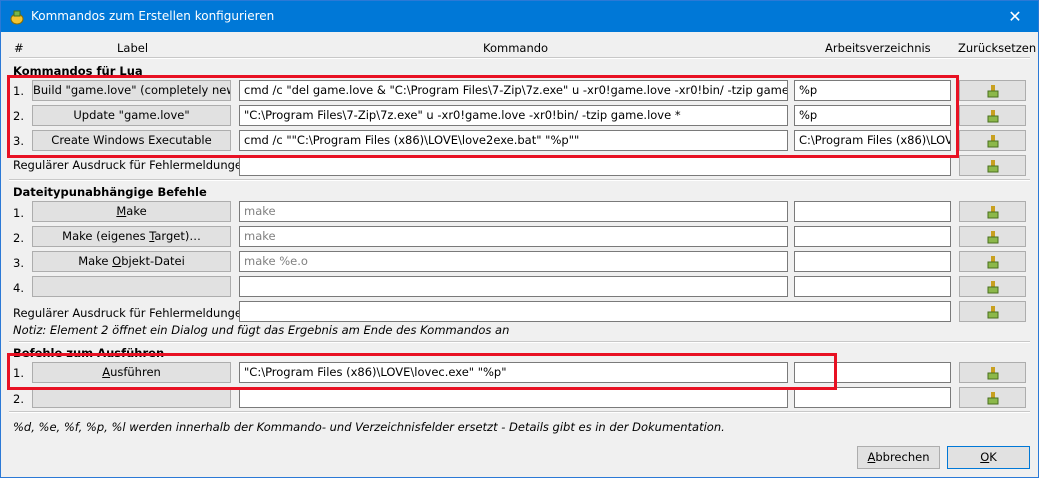 This screenshot has height=478, width=1039. I want to click on ok-button: OK, so click(988, 457).